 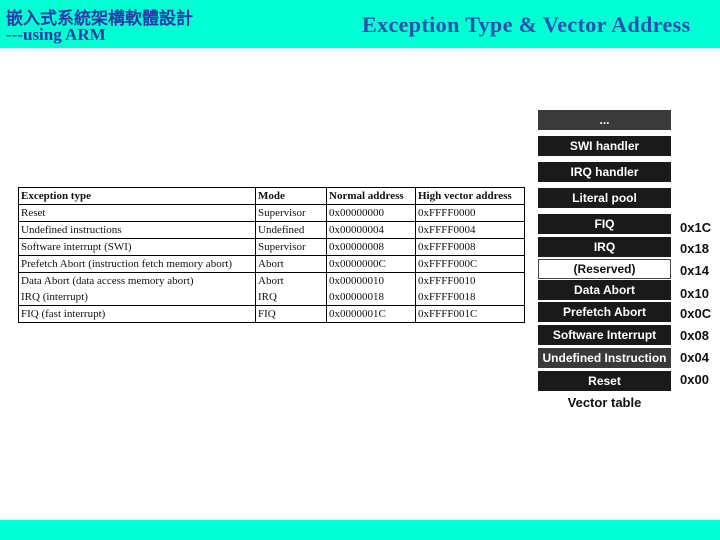 I want to click on vector-entry-irq: IRQ, so click(x=604, y=247).